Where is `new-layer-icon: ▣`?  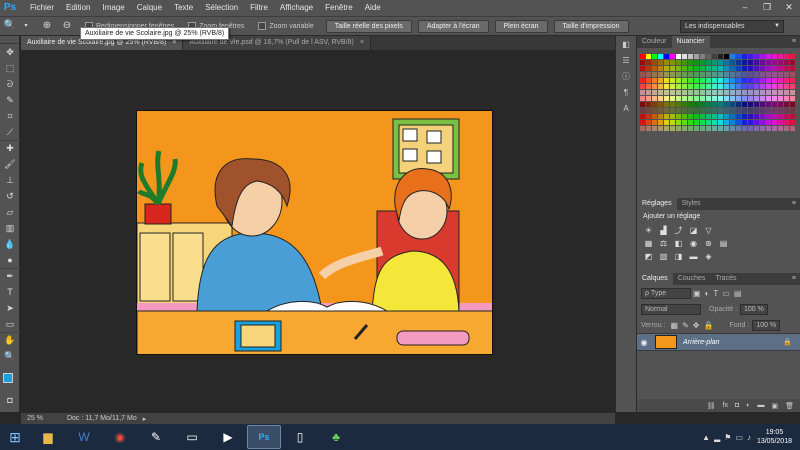
new-layer-icon: ▣ is located at coordinates (774, 406).